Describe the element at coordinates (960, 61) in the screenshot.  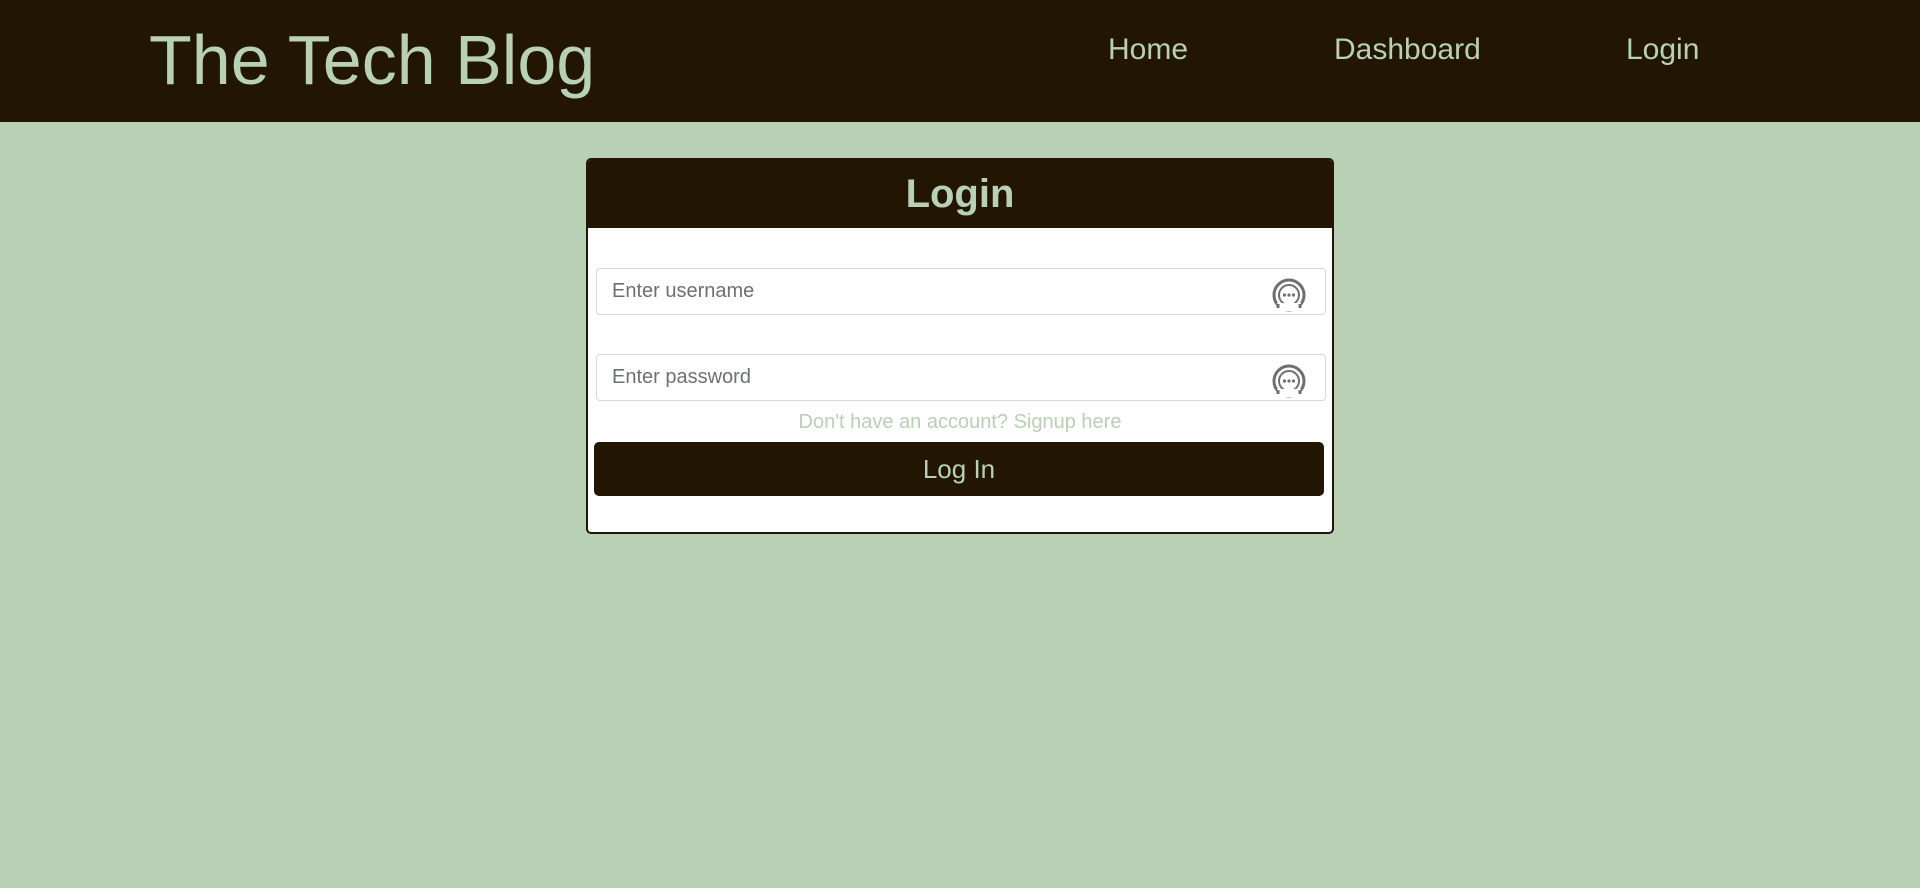
I see `navbar: The Tech Blog Home Dashboard Login` at that location.